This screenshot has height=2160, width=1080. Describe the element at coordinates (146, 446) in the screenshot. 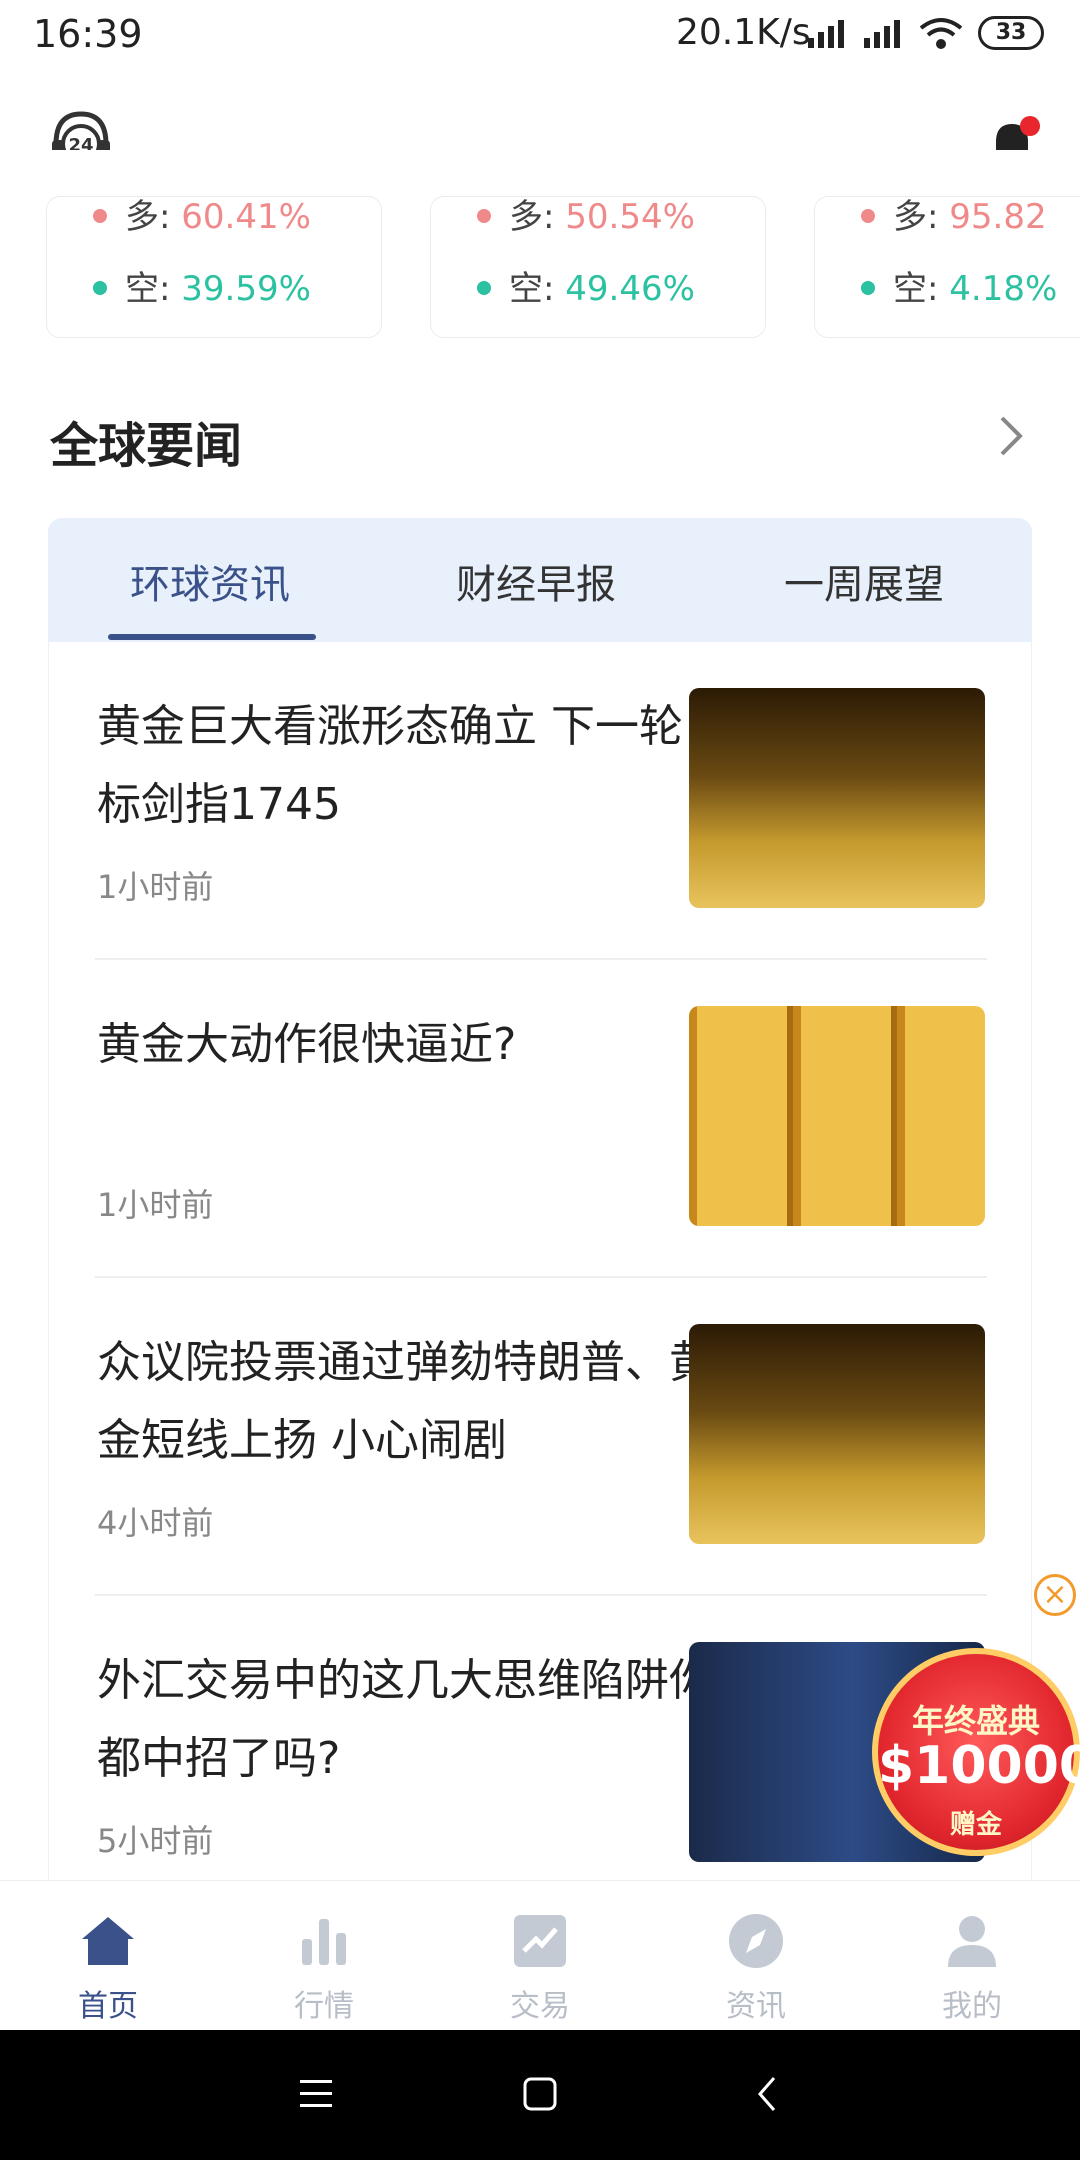

I see `section-title: 全球要闻` at that location.